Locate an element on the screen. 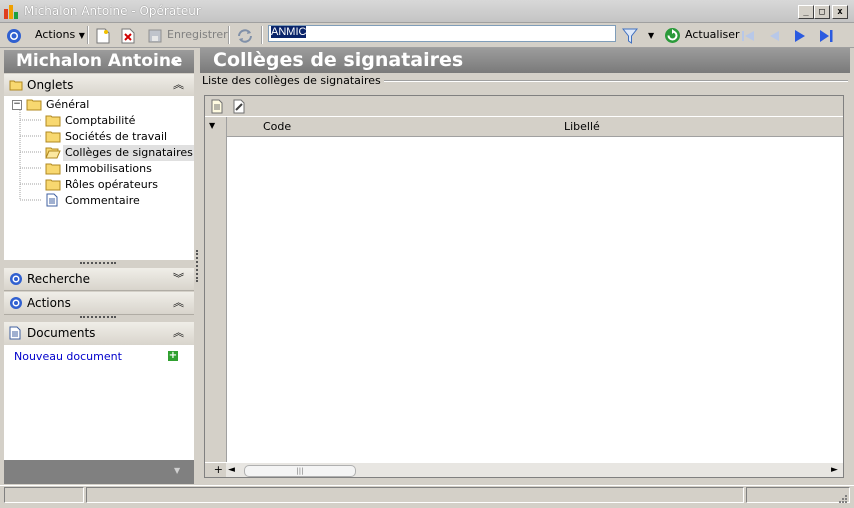 This screenshot has width=854, height=508. panel-splitter is located at coordinates (197, 267).